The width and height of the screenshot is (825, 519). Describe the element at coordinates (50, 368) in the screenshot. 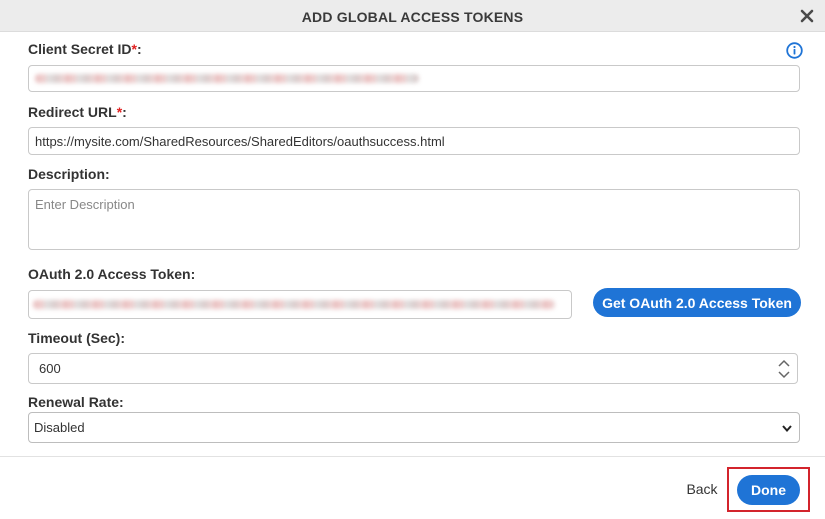

I see `timeout-value: 600` at that location.